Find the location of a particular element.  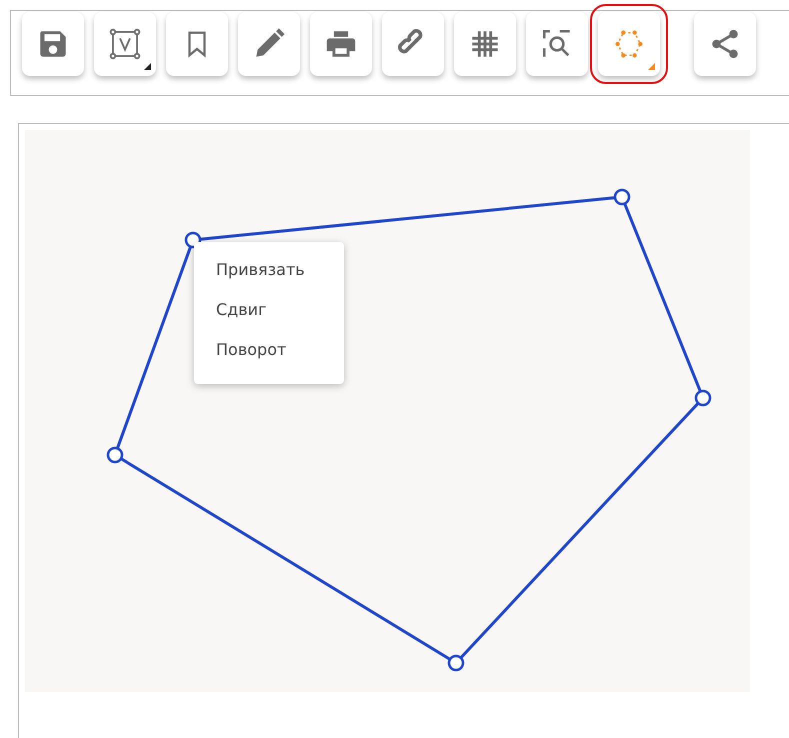

printer-button is located at coordinates (341, 44).